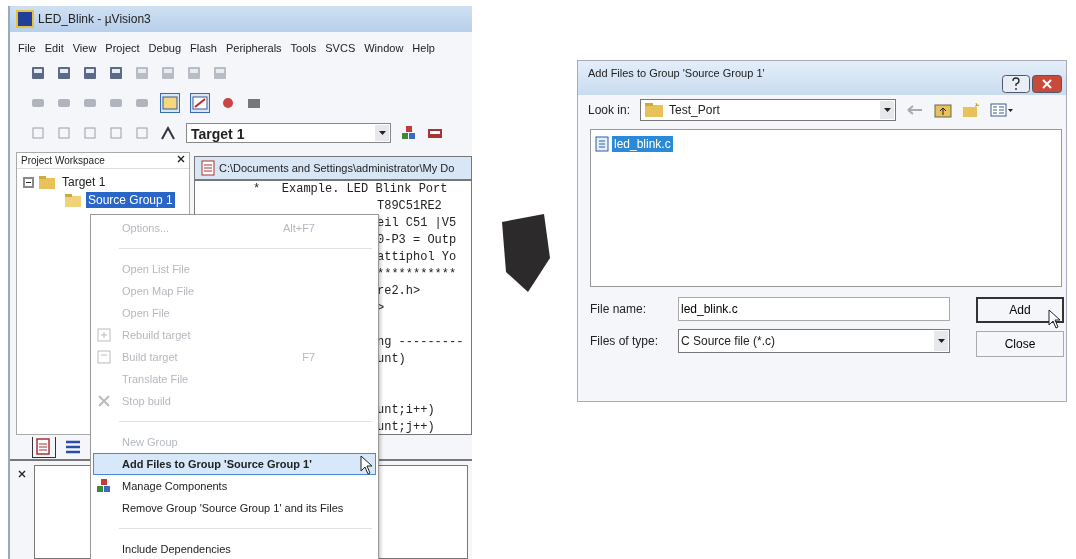  Describe the element at coordinates (1016, 84) in the screenshot. I see `help-button` at that location.